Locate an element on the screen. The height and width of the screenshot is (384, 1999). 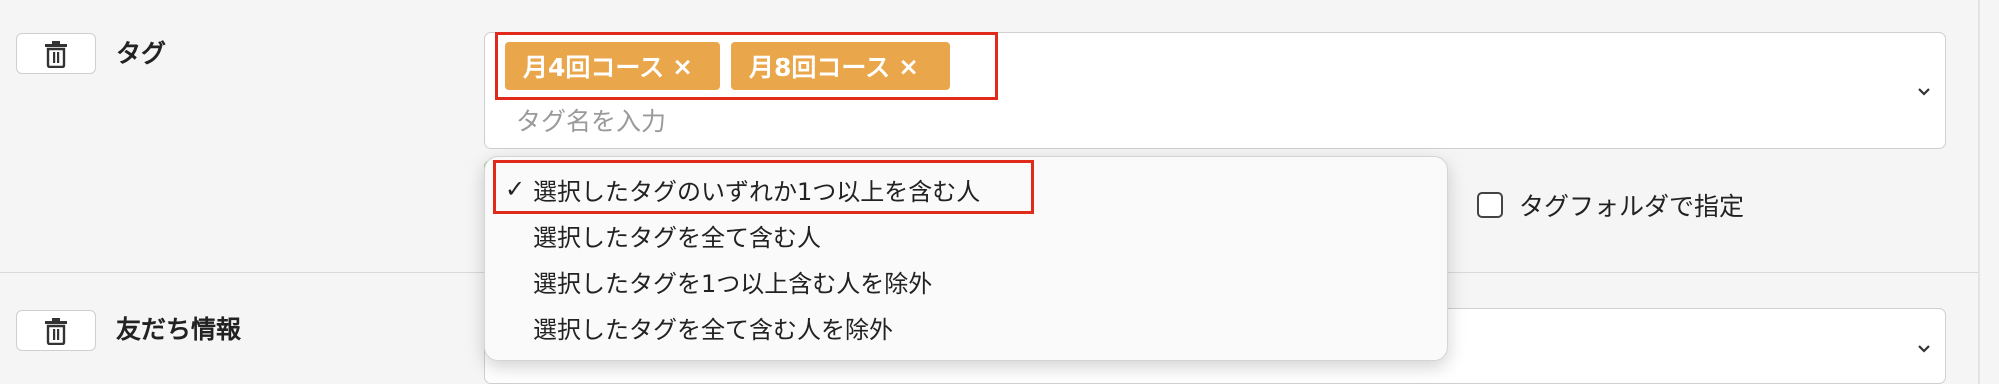
tag-folder-option: タグフォルダで指定 is located at coordinates (1610, 205).